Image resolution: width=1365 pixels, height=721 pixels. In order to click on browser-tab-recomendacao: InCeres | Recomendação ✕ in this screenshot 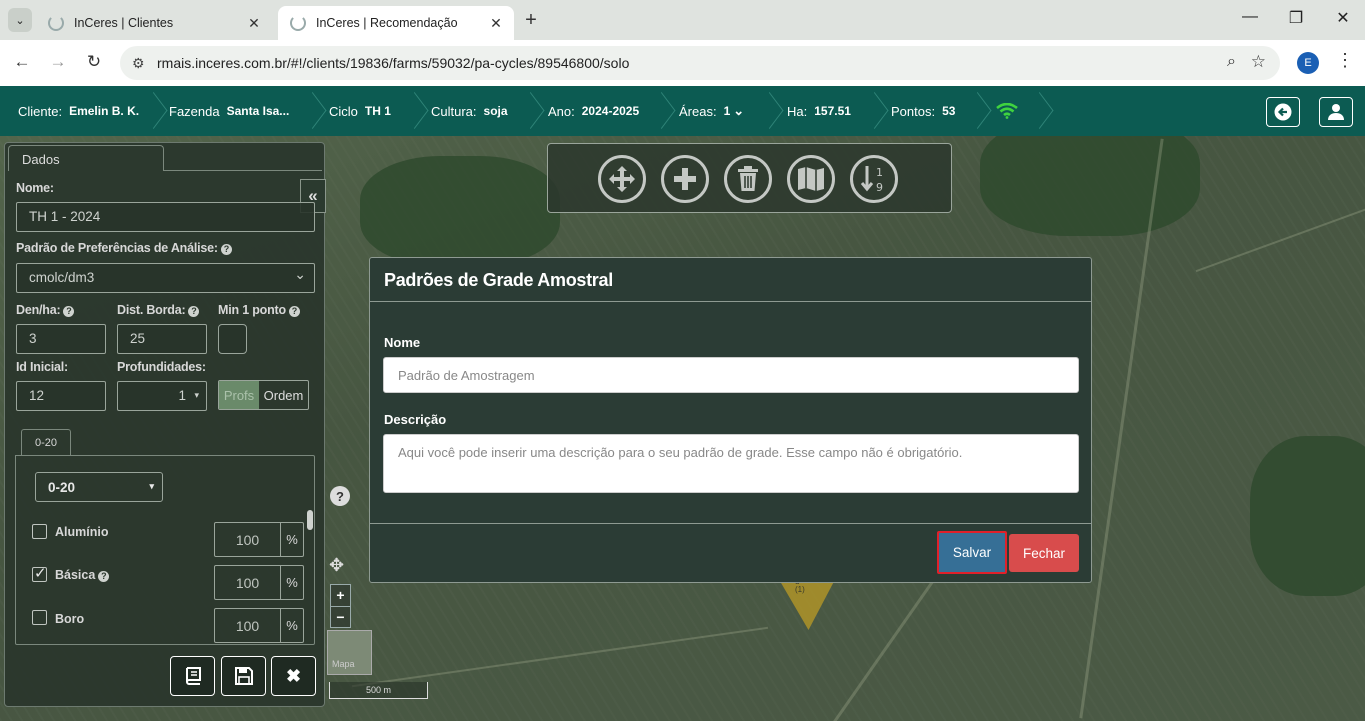, I will do `click(396, 23)`.